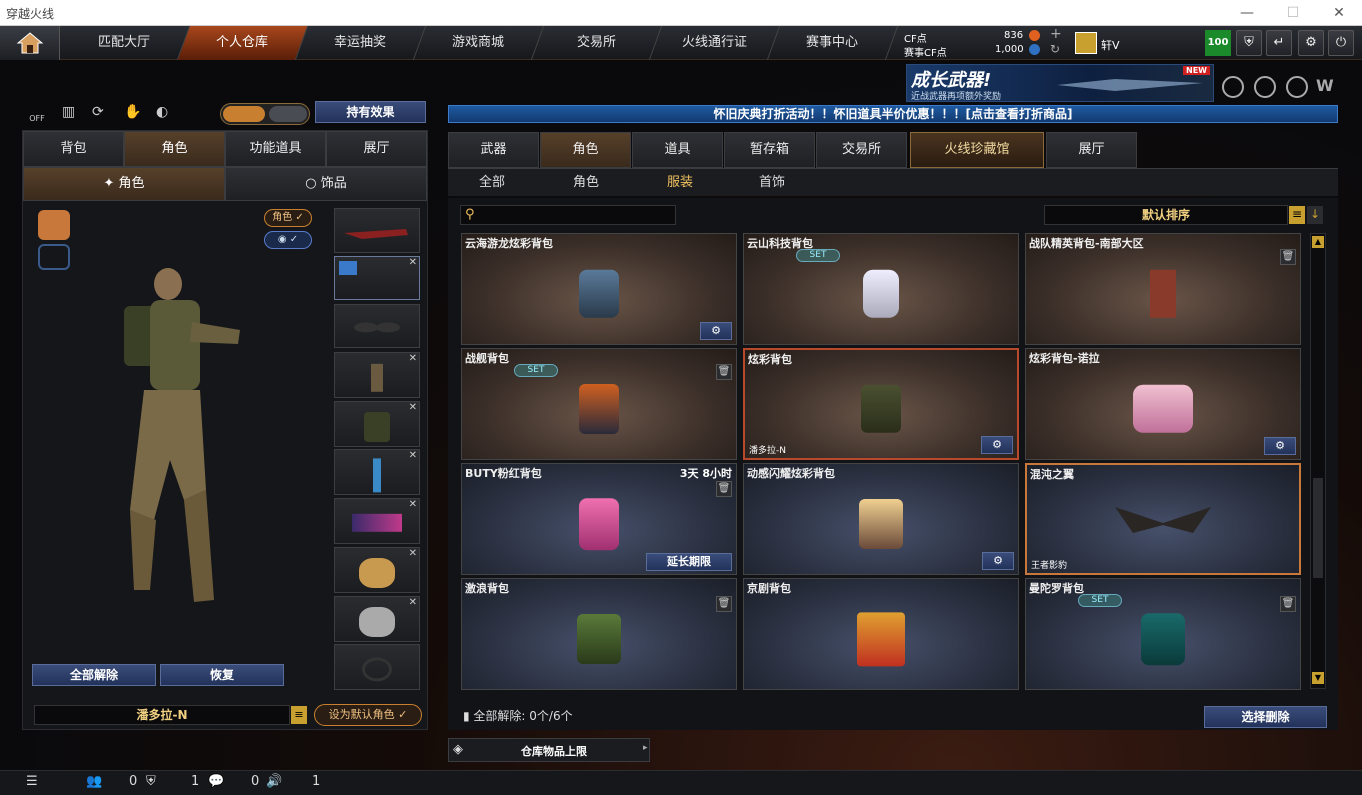 The image size is (1362, 795). I want to click on subtab-character: ✦ 角色, so click(124, 184).